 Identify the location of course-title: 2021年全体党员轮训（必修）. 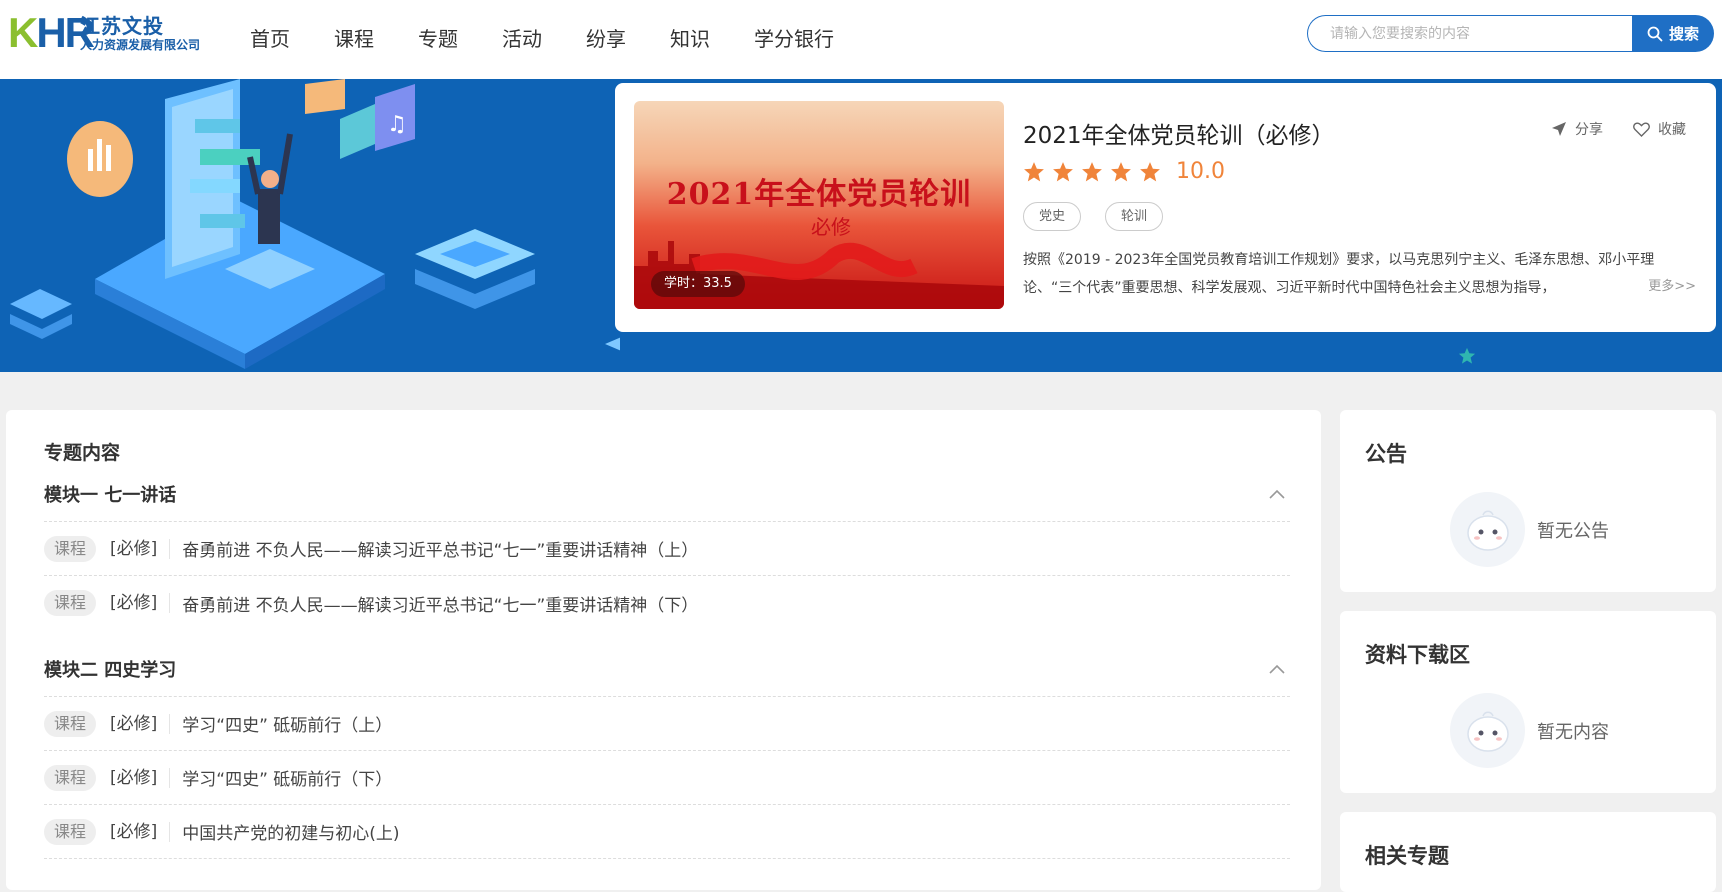
(1179, 136).